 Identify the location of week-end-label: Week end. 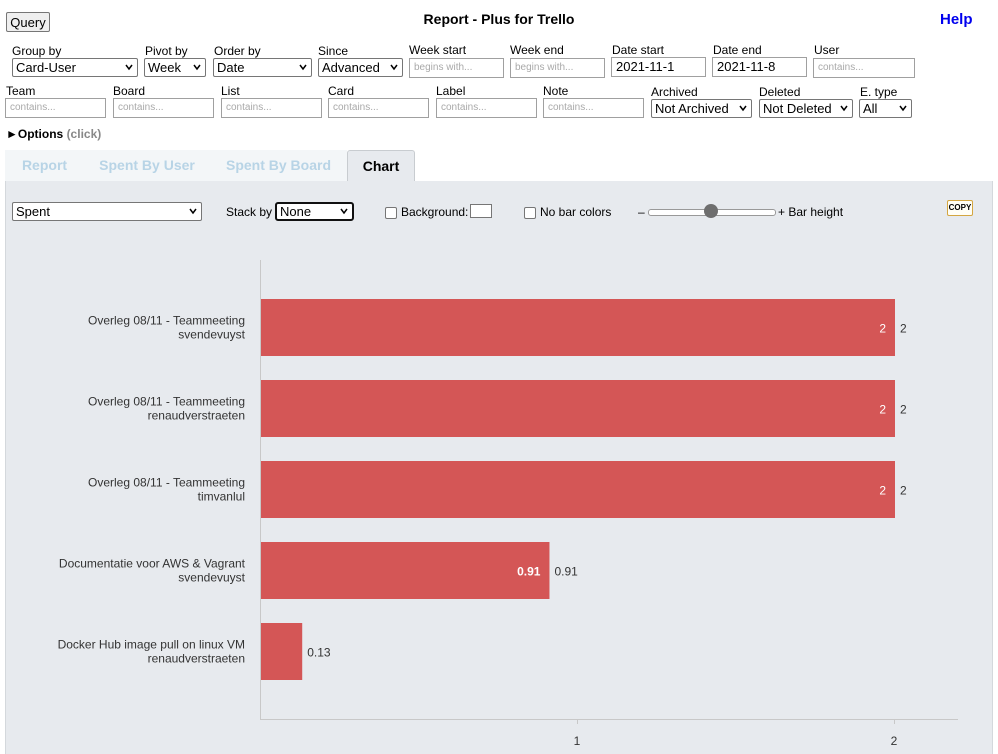
(537, 50).